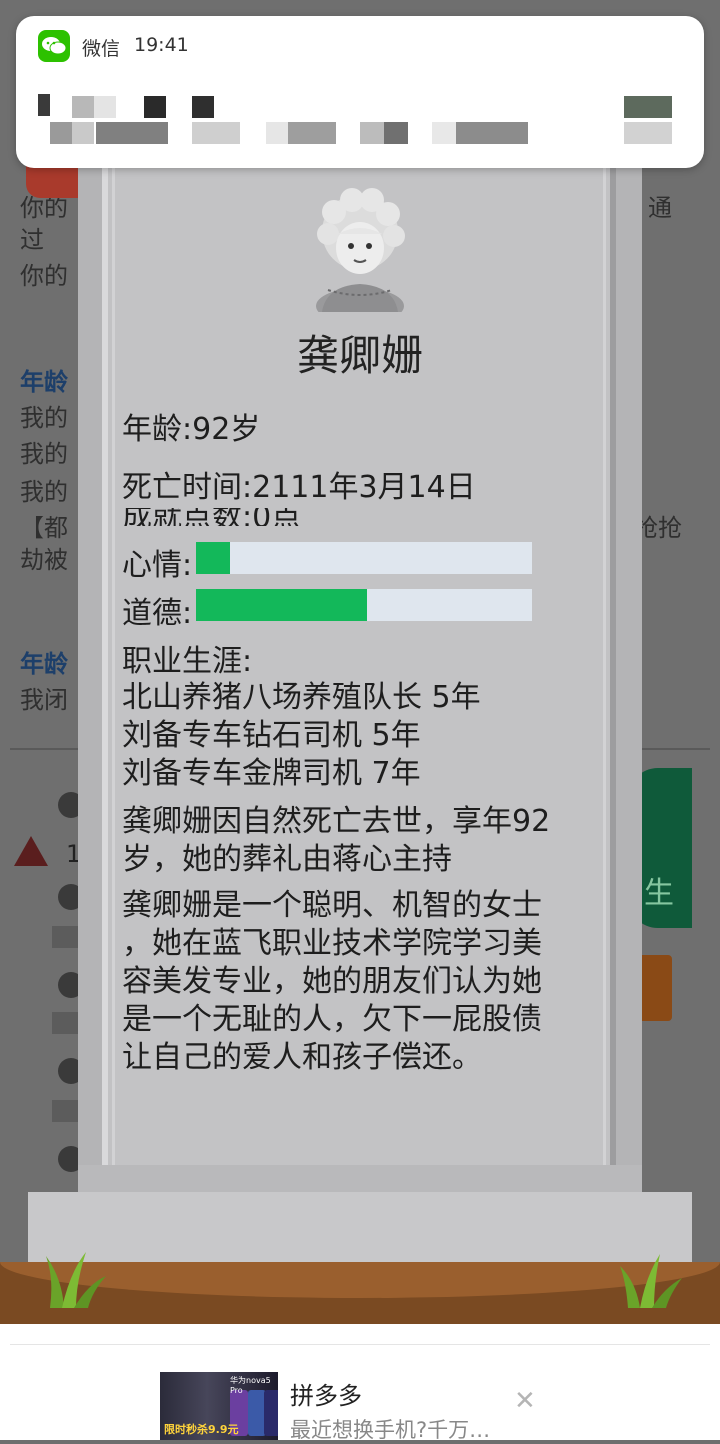 This screenshot has height=1444, width=720. What do you see at coordinates (213, 558) in the screenshot?
I see `mood-bar-fill` at bounding box center [213, 558].